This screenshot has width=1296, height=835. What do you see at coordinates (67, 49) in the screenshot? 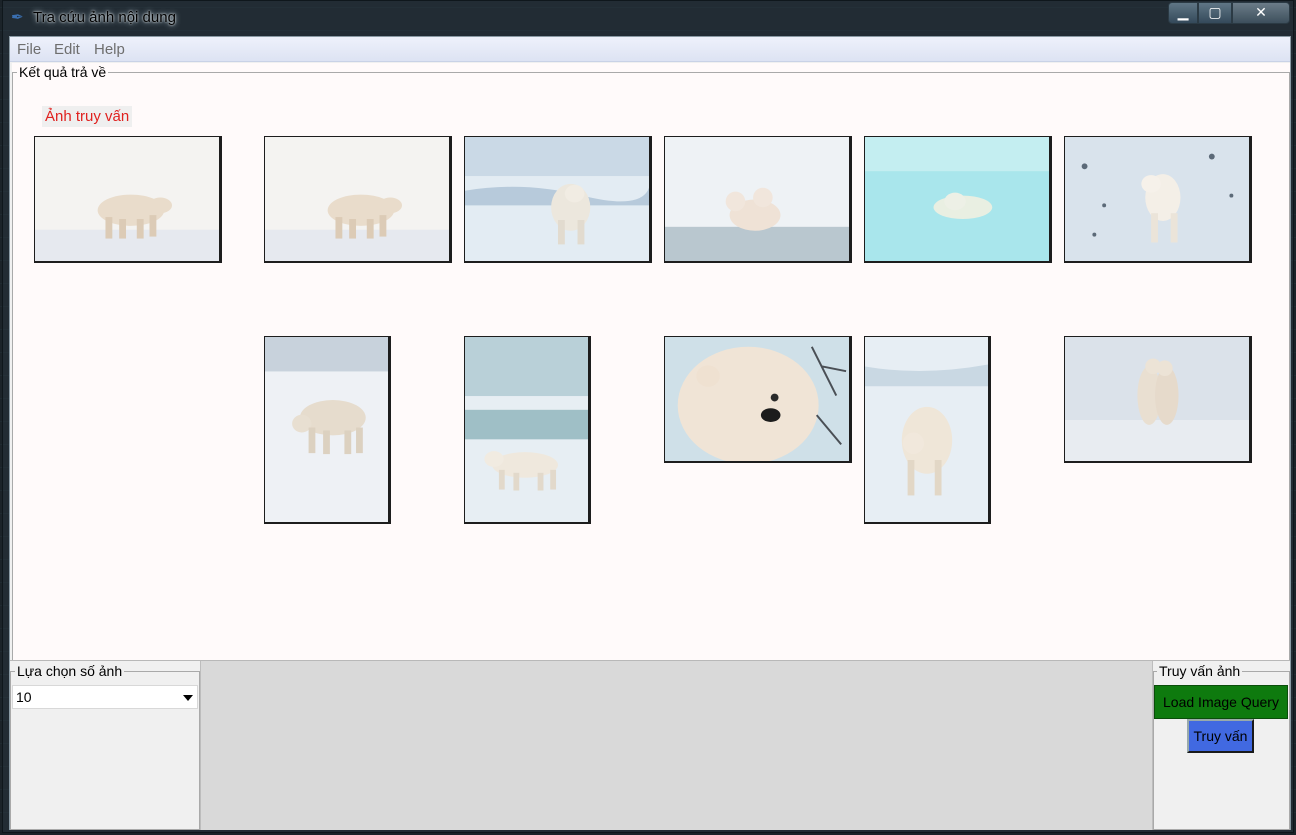
I see `menu-edit: Edit` at bounding box center [67, 49].